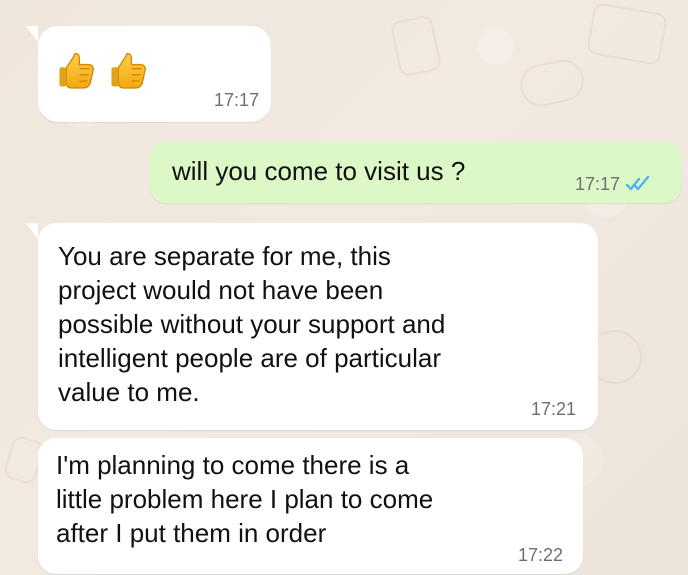 The width and height of the screenshot is (688, 575). What do you see at coordinates (319, 171) in the screenshot?
I see `message-text: will you come to visit us ?` at bounding box center [319, 171].